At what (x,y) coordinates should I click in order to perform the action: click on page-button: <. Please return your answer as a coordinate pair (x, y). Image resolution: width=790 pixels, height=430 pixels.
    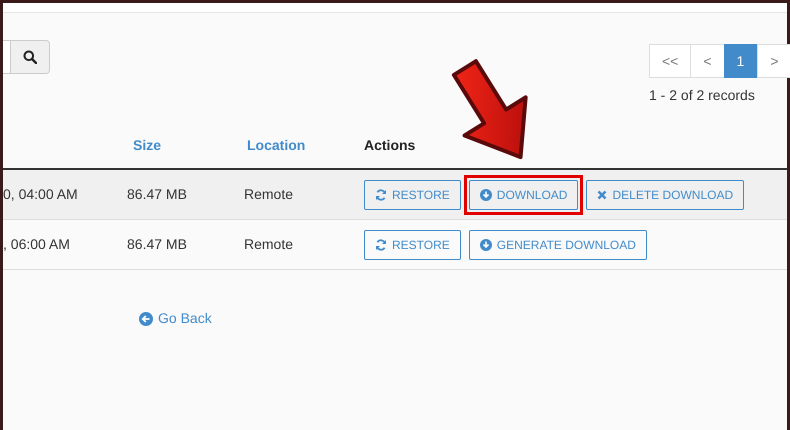
    Looking at the image, I should click on (707, 61).